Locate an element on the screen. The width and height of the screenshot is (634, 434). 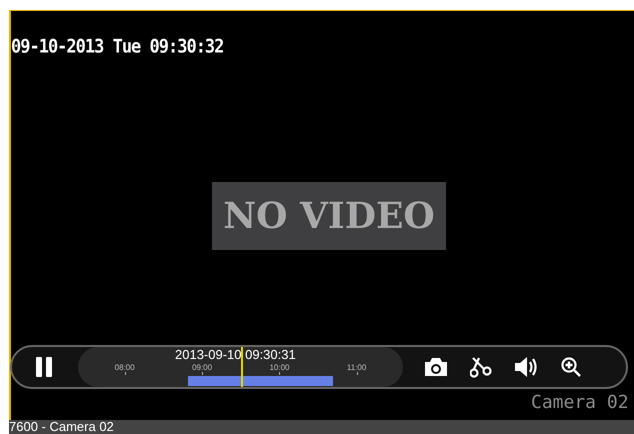
tick-label: 11:00 is located at coordinates (356, 367).